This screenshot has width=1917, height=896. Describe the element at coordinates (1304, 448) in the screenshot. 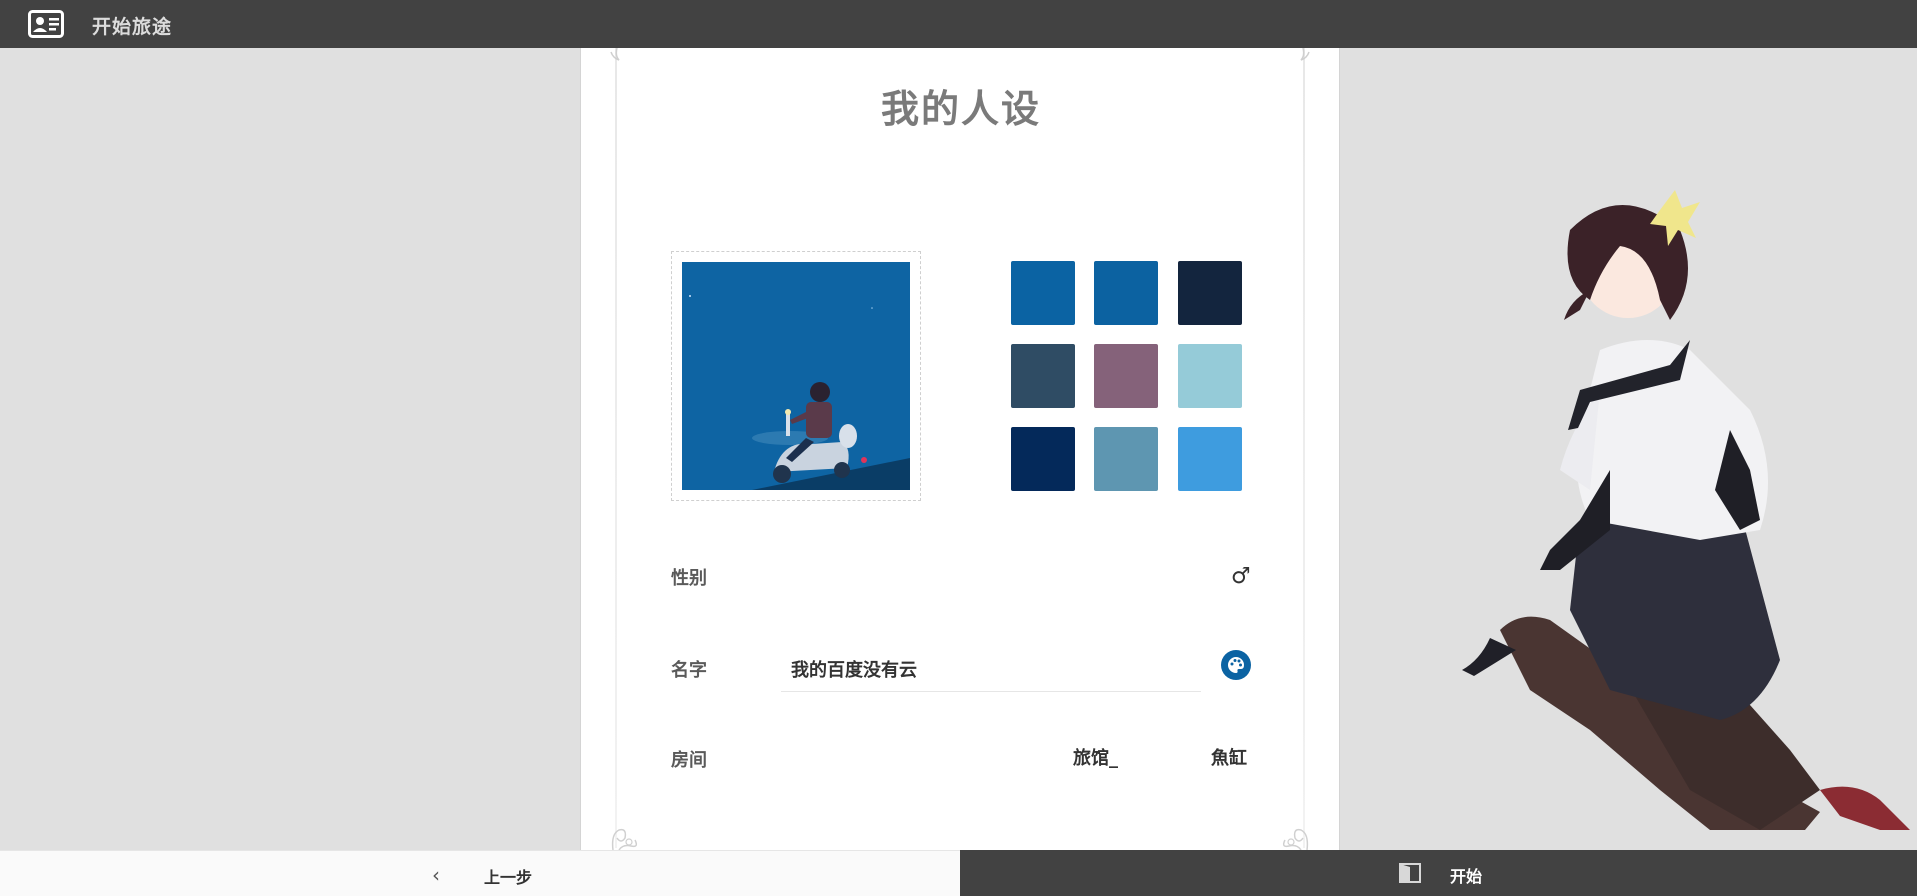

I see `frame-border-right` at that location.